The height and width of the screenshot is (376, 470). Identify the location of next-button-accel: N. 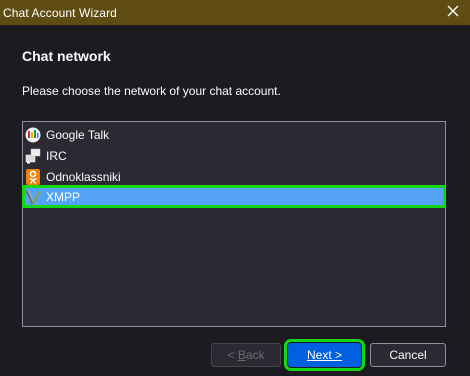
(311, 355).